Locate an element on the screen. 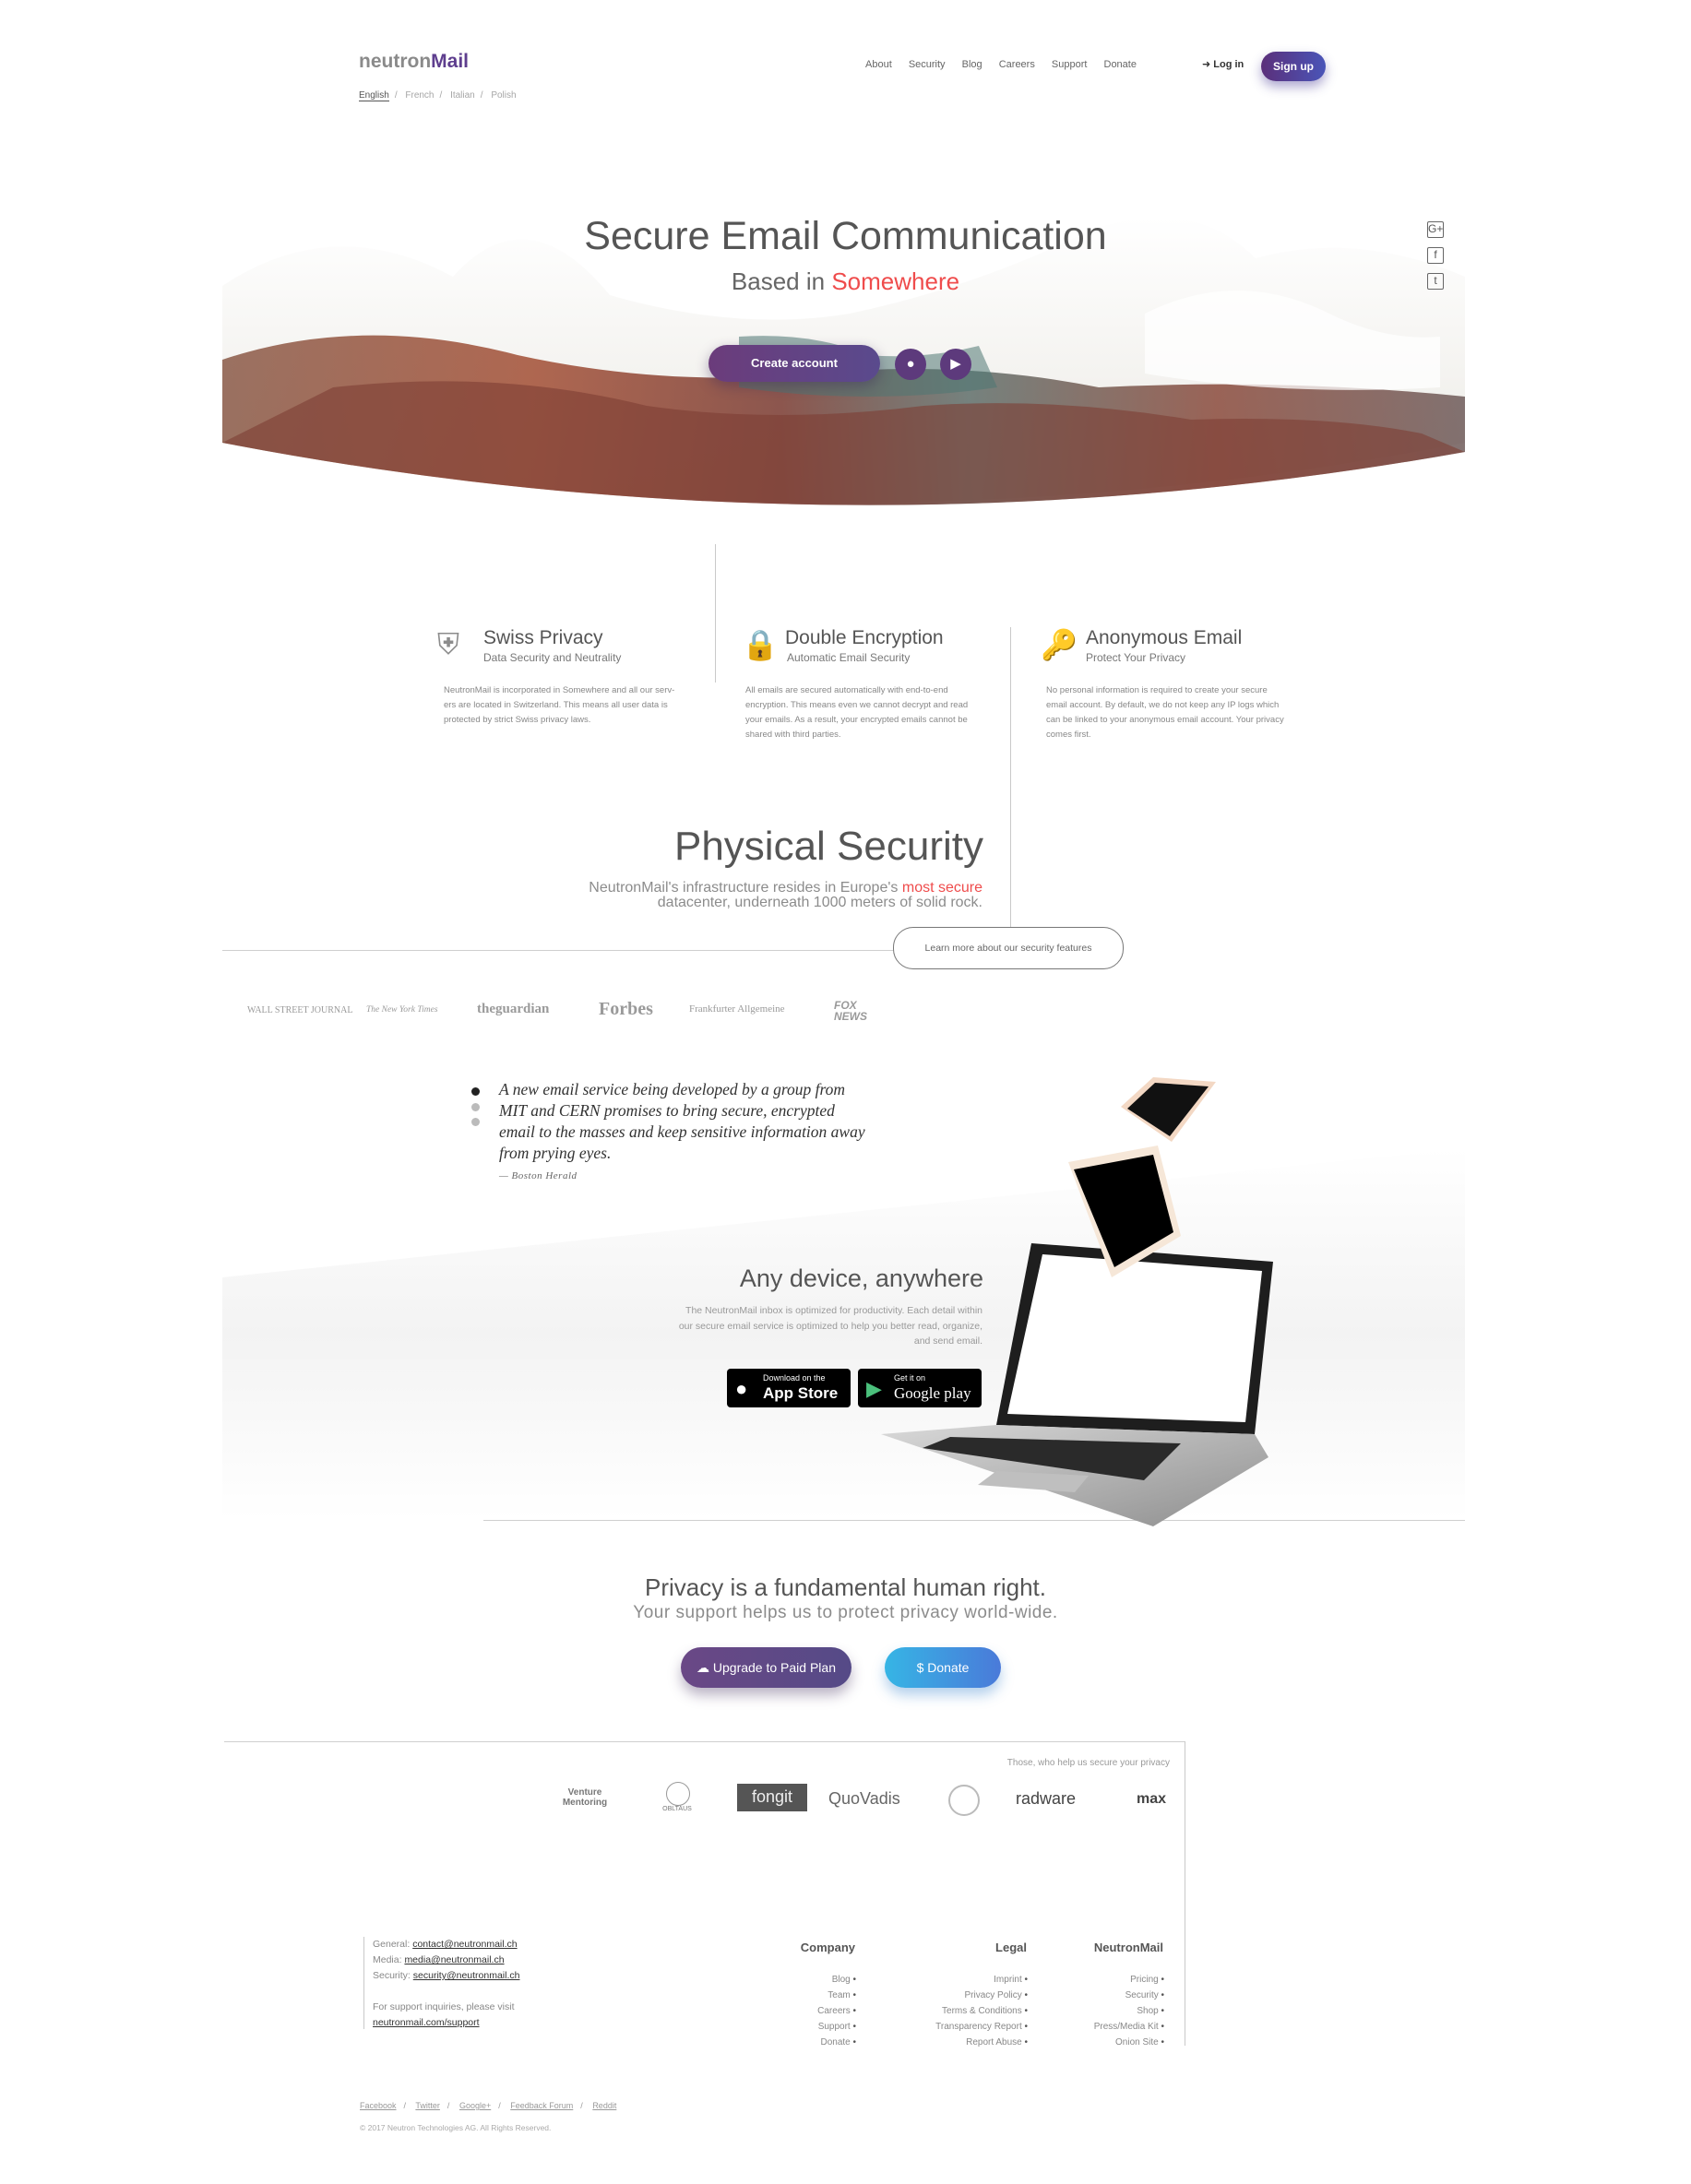 Image resolution: width=1691 pixels, height=2184 pixels. footer-link-shop: Shop is located at coordinates (1129, 2011).